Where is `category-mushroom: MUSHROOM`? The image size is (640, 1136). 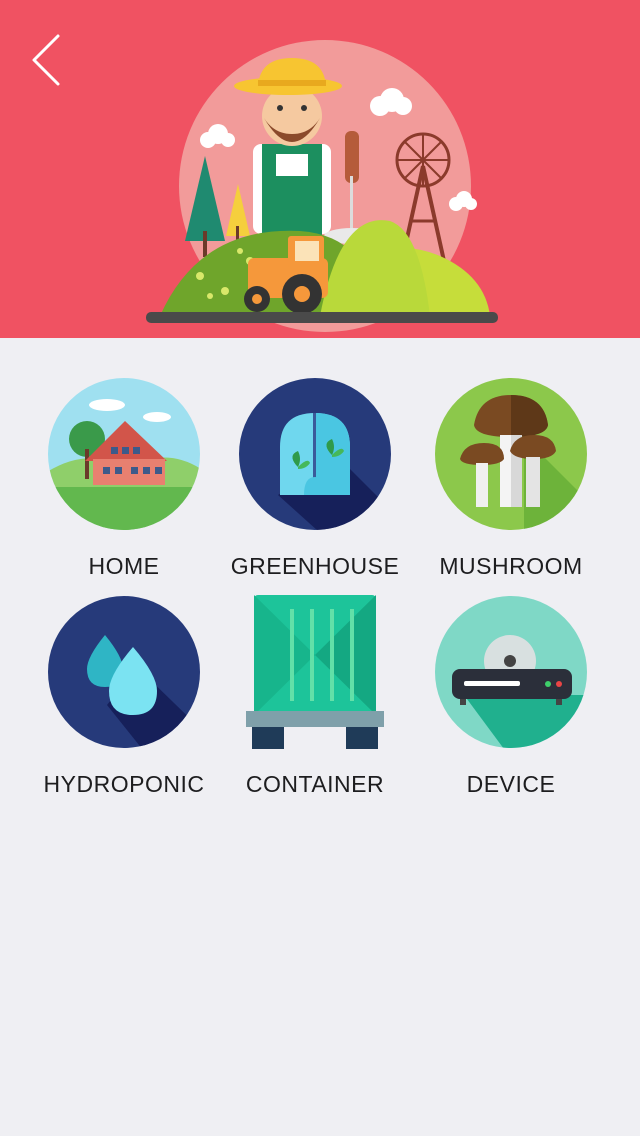 category-mushroom: MUSHROOM is located at coordinates (511, 478).